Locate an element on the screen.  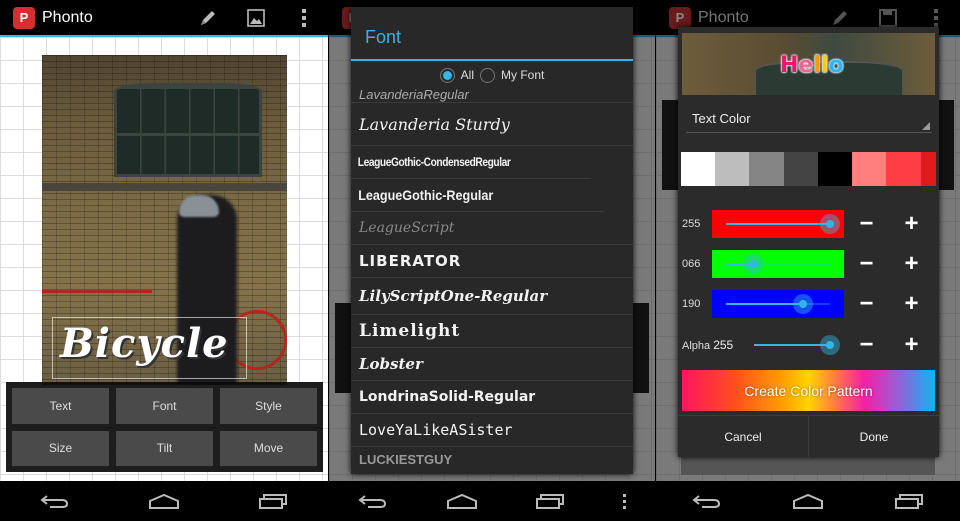
color-swatches is located at coordinates (809, 169).